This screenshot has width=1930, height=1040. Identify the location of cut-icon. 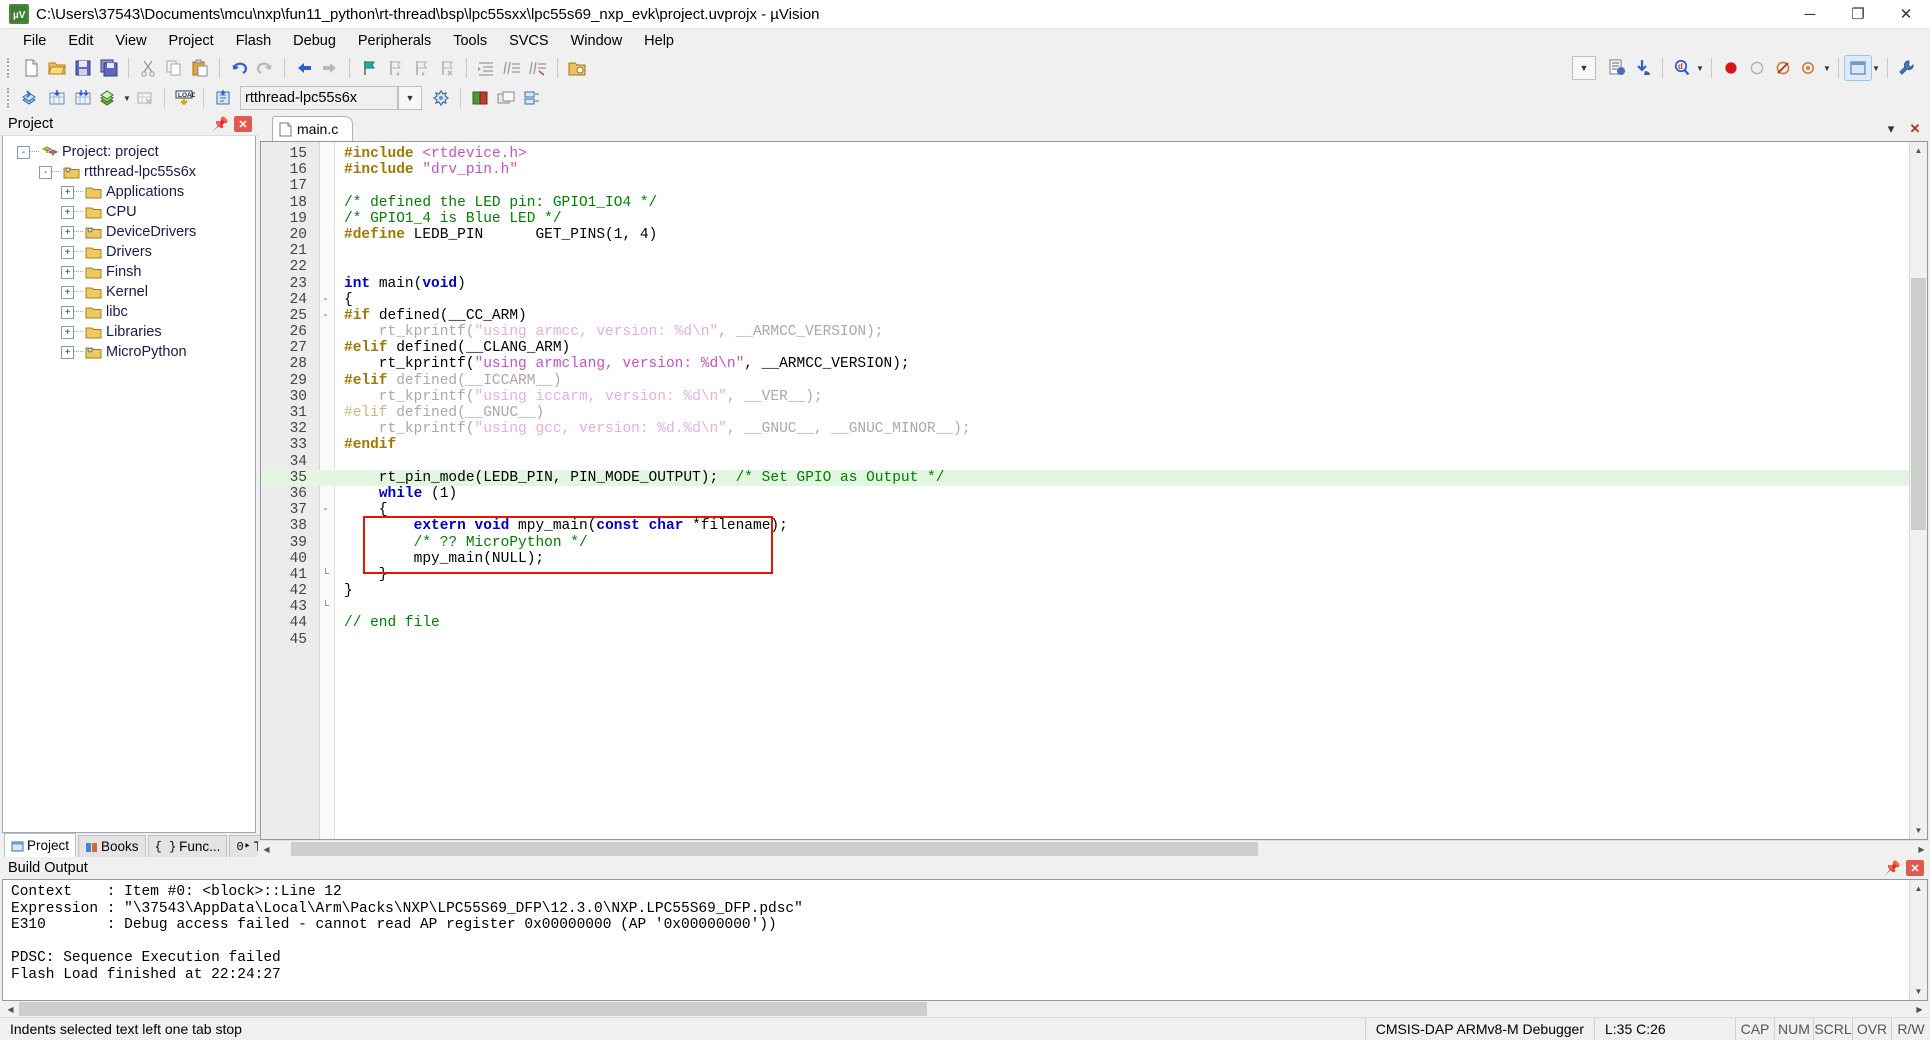
(148, 68).